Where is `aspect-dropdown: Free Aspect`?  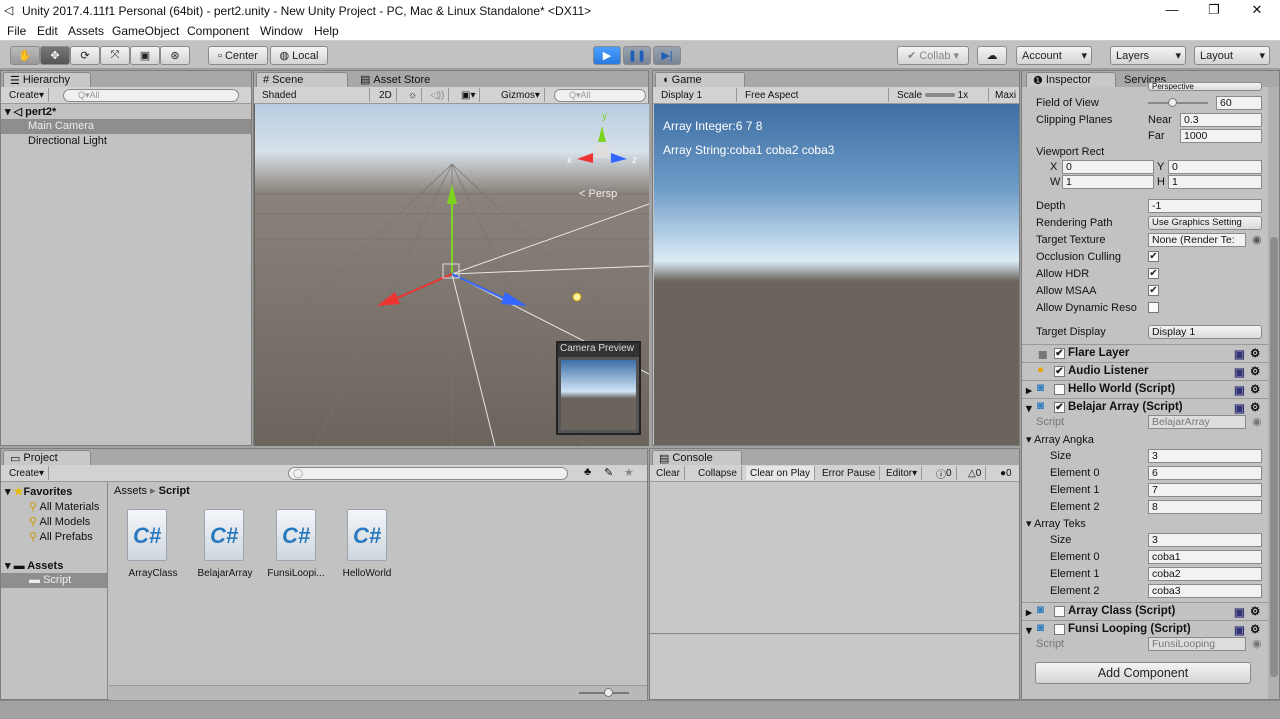
aspect-dropdown: Free Aspect is located at coordinates (815, 95).